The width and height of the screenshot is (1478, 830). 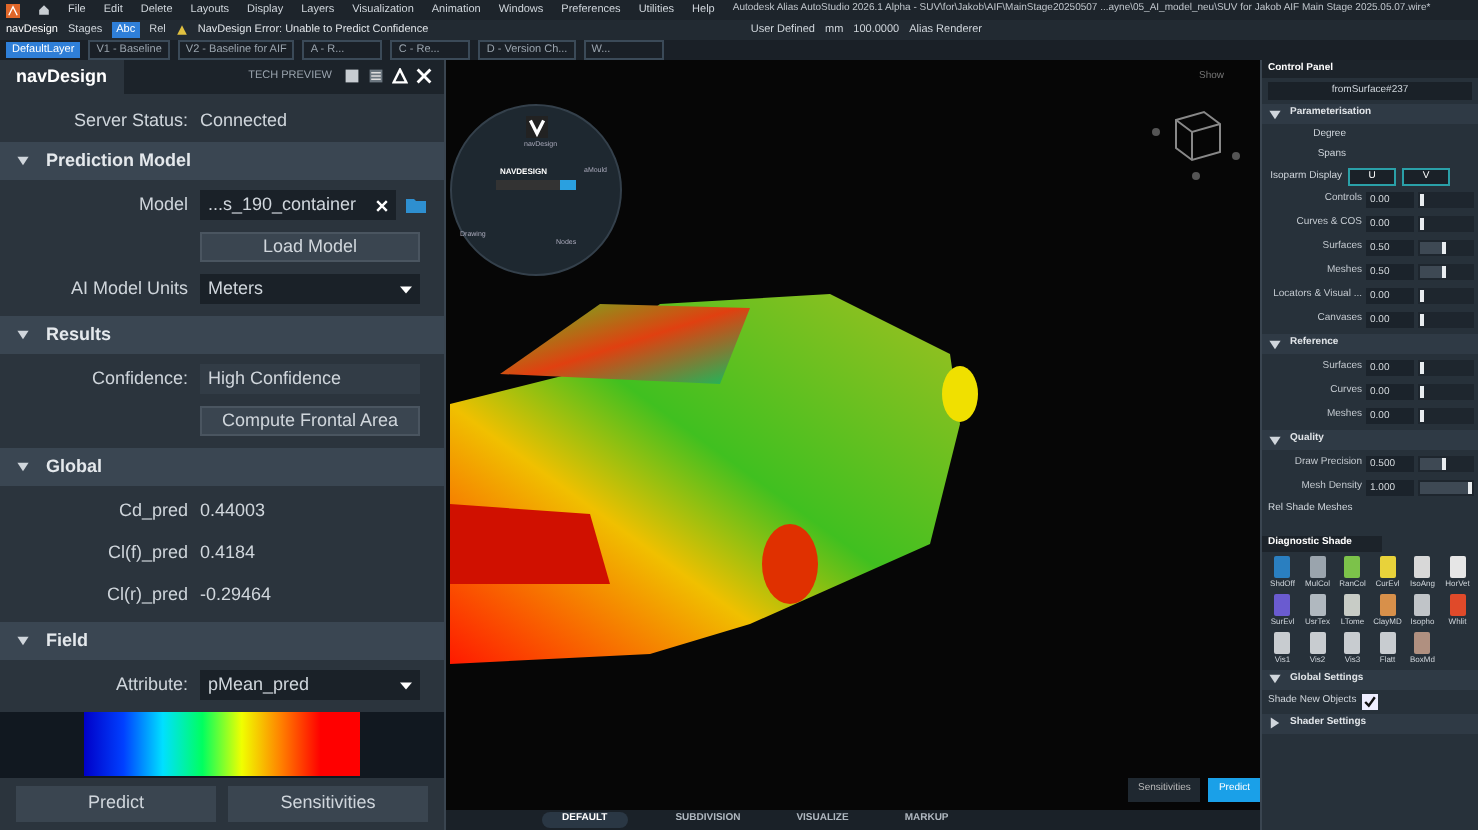 What do you see at coordinates (222, 640) in the screenshot?
I see `section-header: Field` at bounding box center [222, 640].